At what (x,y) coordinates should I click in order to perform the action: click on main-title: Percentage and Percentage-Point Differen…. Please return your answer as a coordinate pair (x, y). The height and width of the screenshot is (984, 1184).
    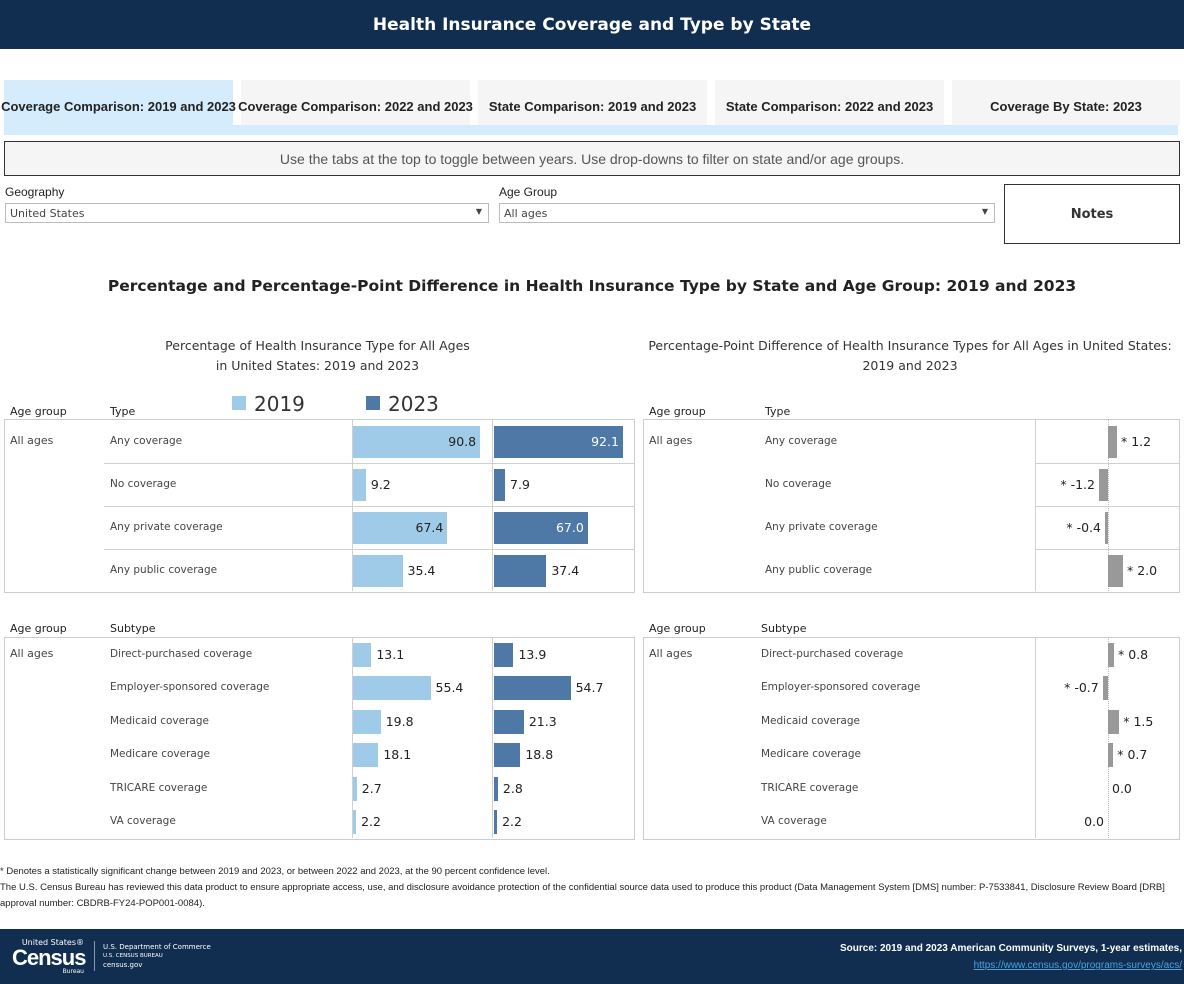
    Looking at the image, I should click on (592, 286).